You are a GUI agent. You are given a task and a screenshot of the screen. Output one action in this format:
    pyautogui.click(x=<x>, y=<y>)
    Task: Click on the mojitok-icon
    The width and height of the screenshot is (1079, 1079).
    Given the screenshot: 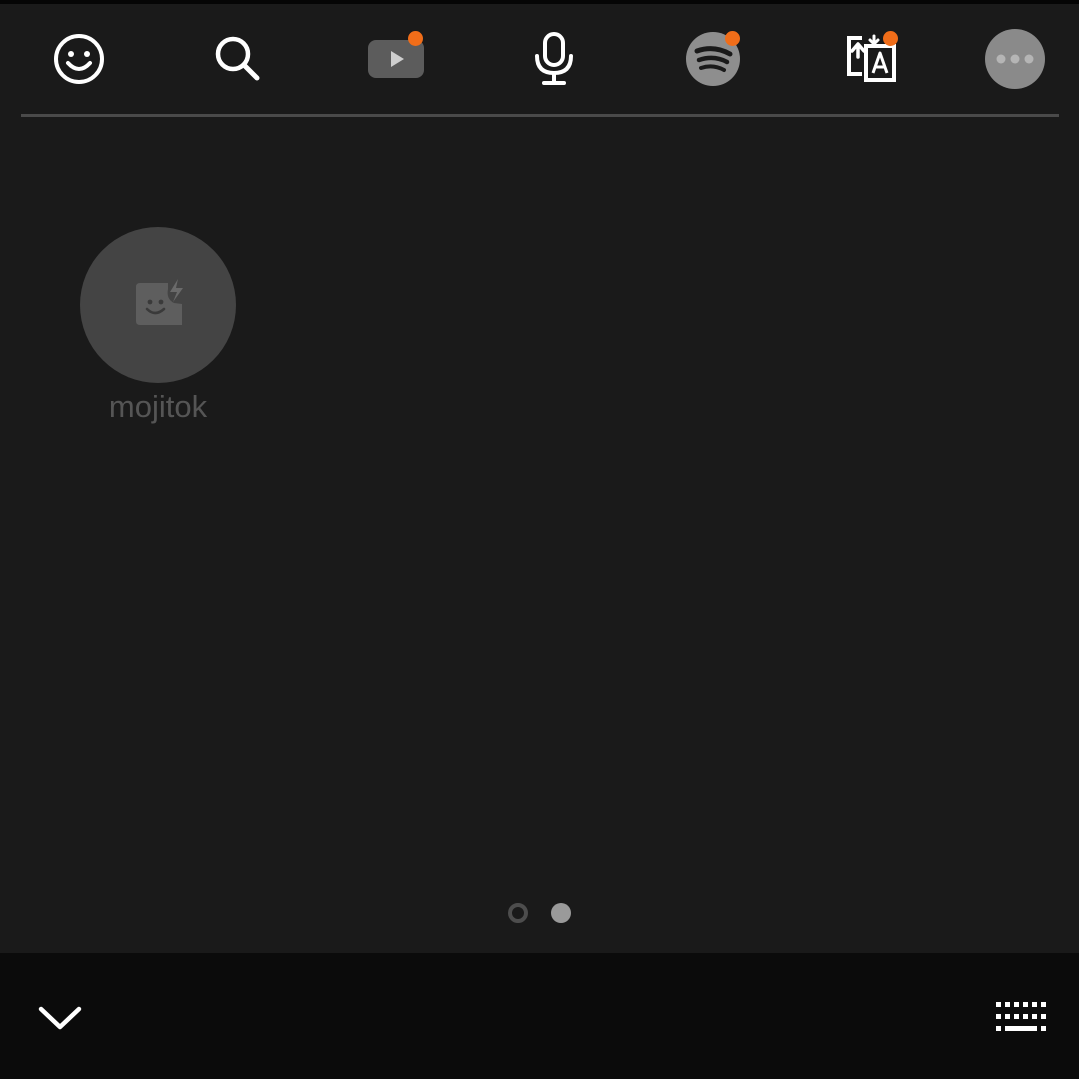 What is the action you would take?
    pyautogui.click(x=159, y=302)
    